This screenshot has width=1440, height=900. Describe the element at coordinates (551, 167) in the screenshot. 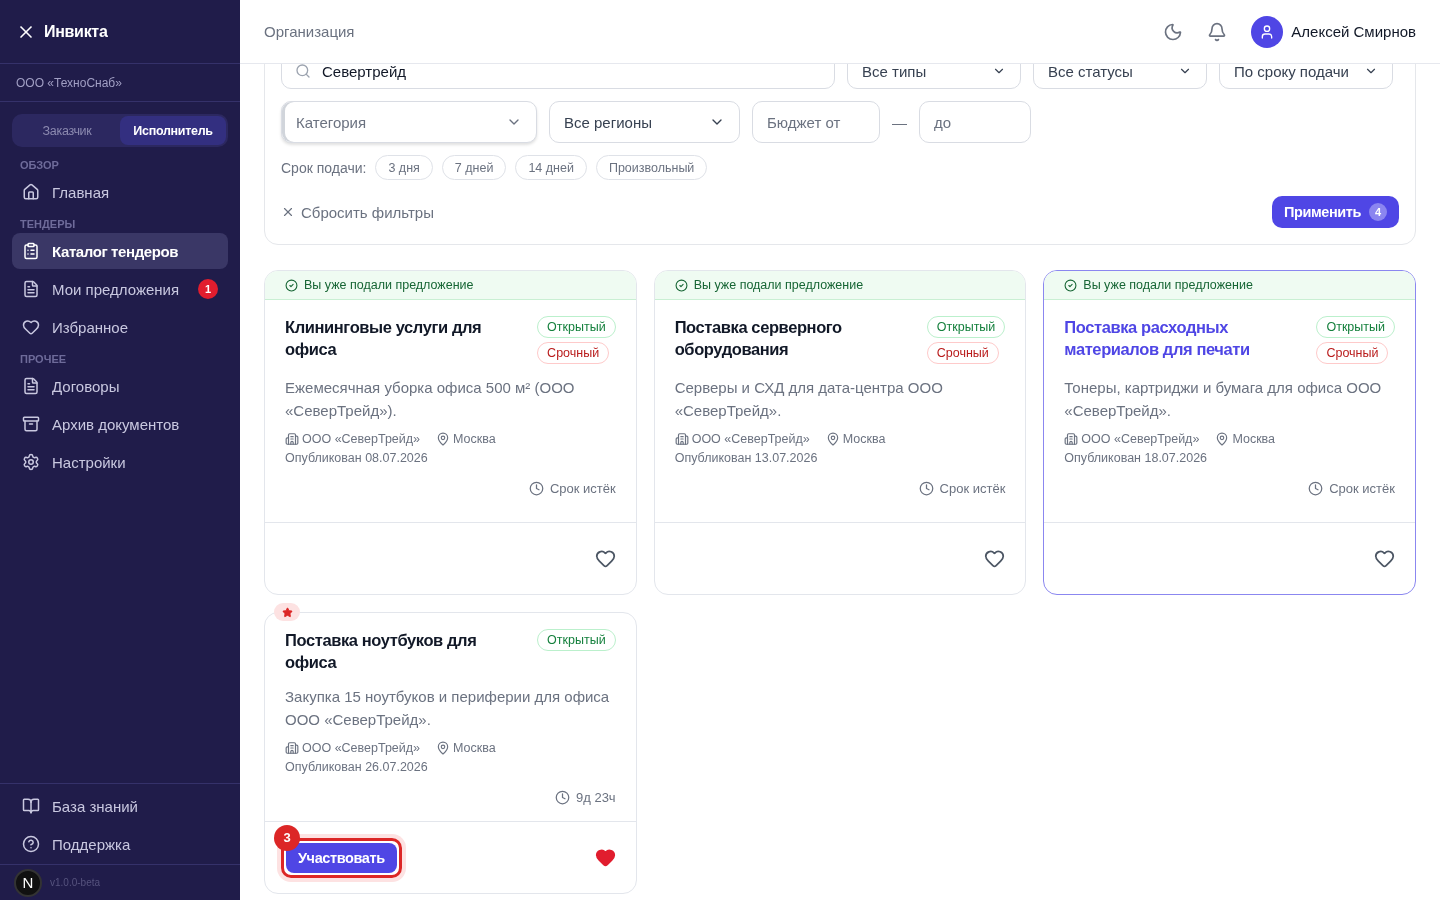

I see `deadline-chip: 14 дней` at that location.